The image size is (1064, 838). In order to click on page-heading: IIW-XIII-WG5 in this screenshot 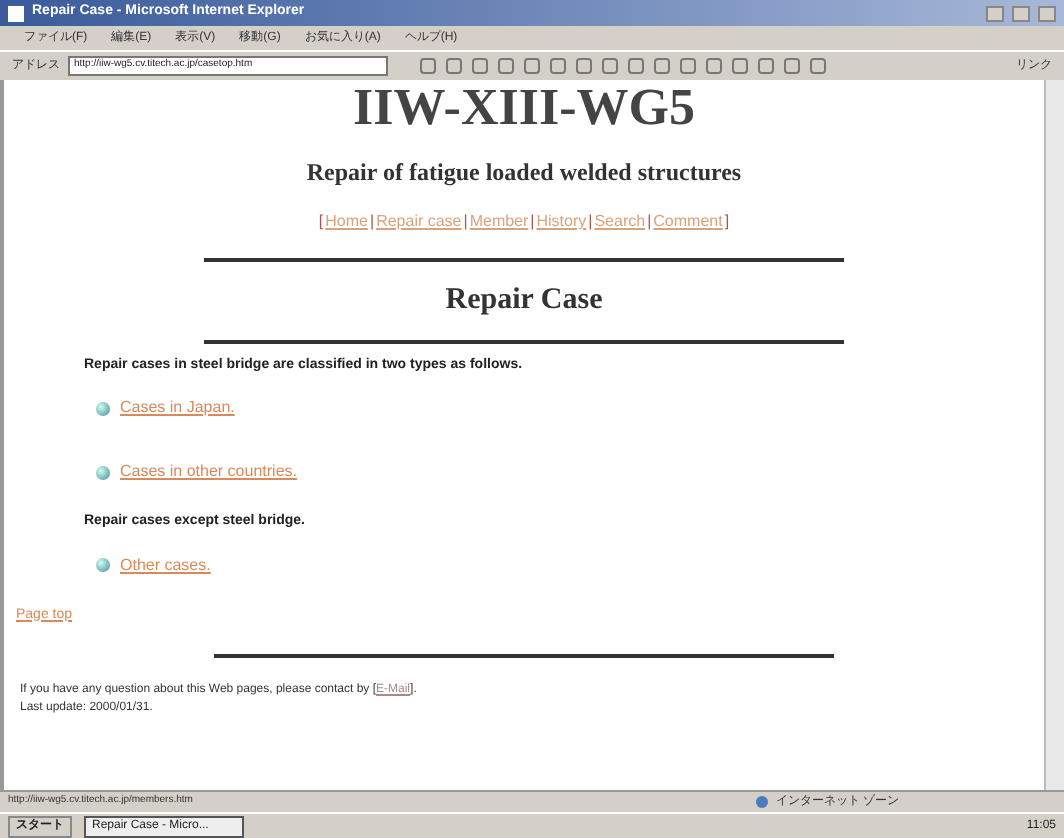, I will do `click(524, 108)`.